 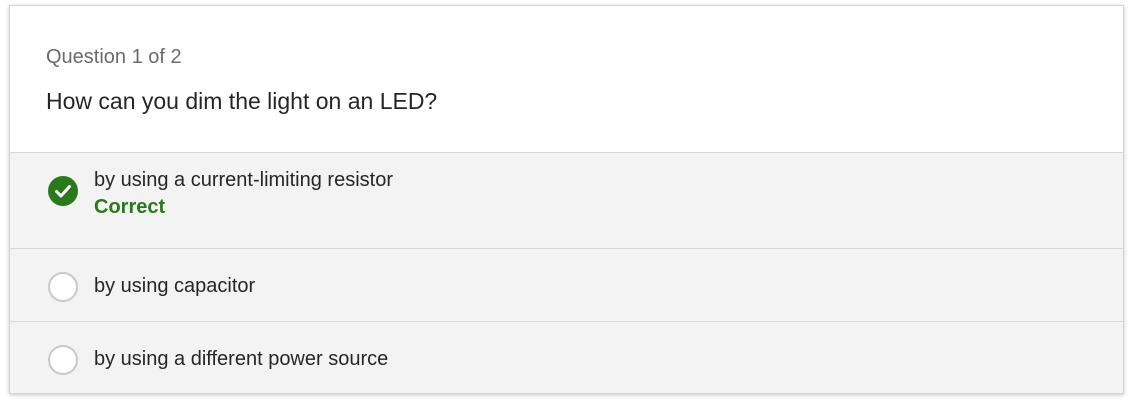 What do you see at coordinates (241, 359) in the screenshot?
I see `answer-option-label: by using a different power source` at bounding box center [241, 359].